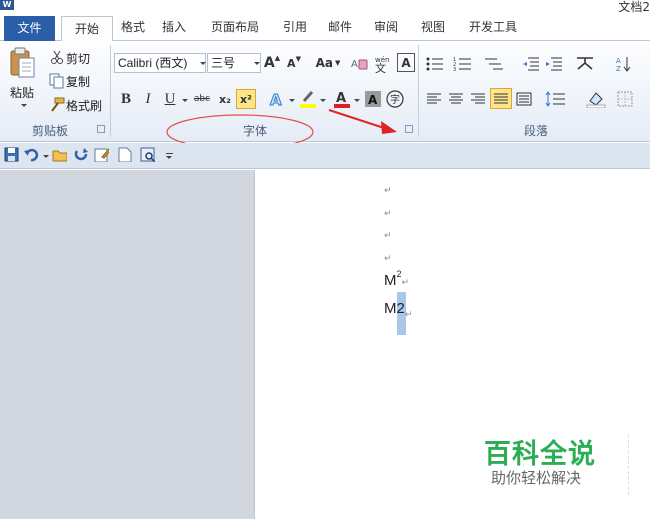 The height and width of the screenshot is (519, 650). I want to click on character-shading-icon: A, so click(373, 99).